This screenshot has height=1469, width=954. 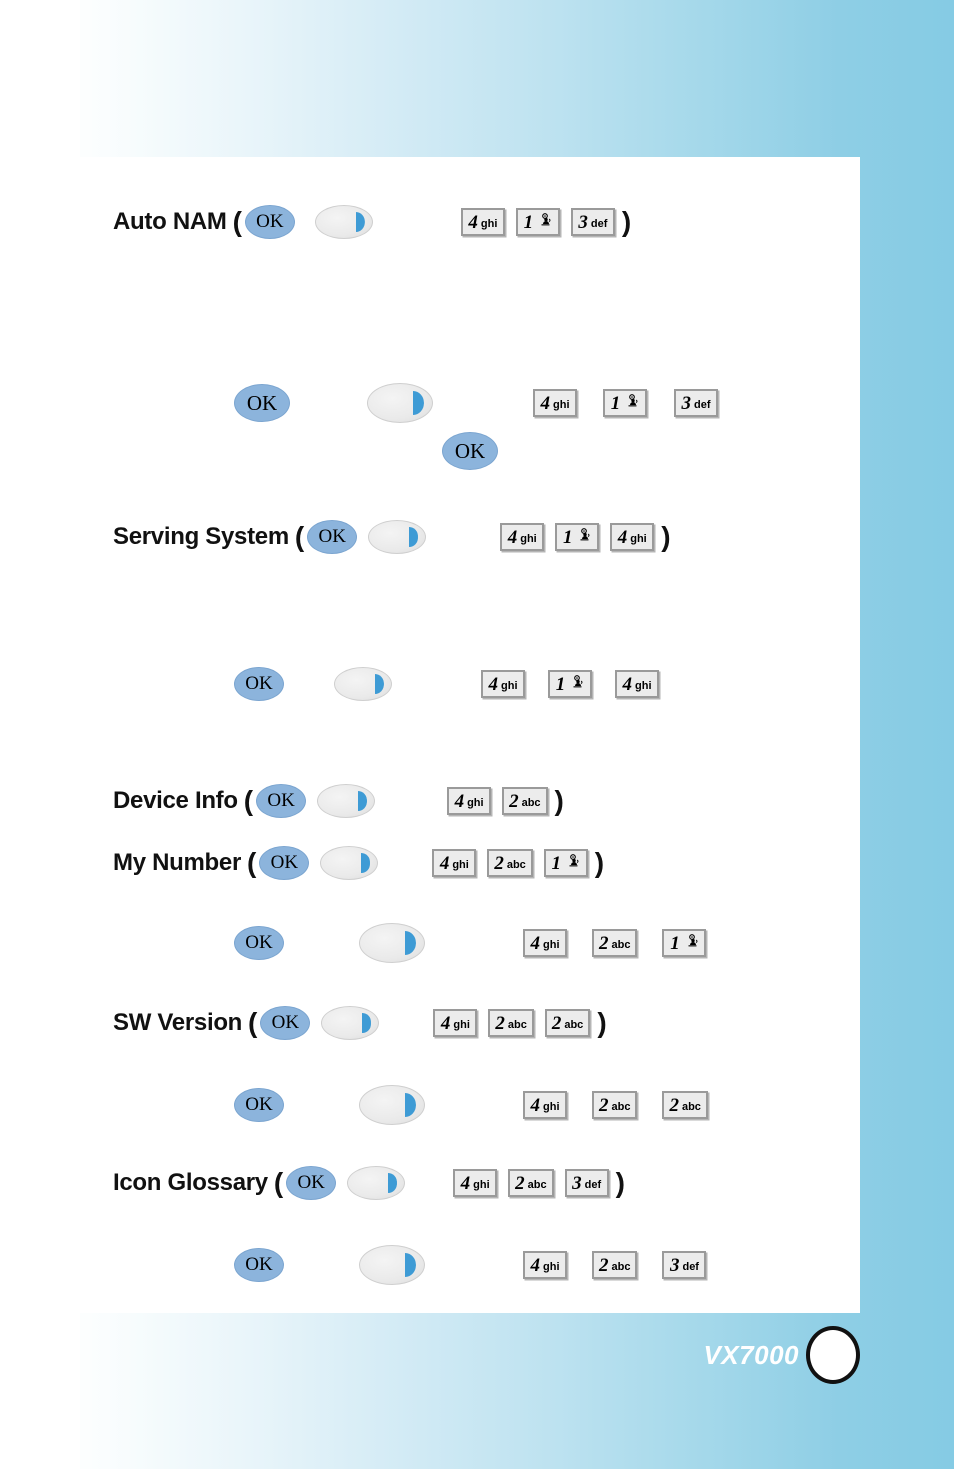 I want to click on row-icon-glossary-inline: Icon Glossary ( OK 4 ghi 2 abc 3 def ), so click(x=369, y=1183).